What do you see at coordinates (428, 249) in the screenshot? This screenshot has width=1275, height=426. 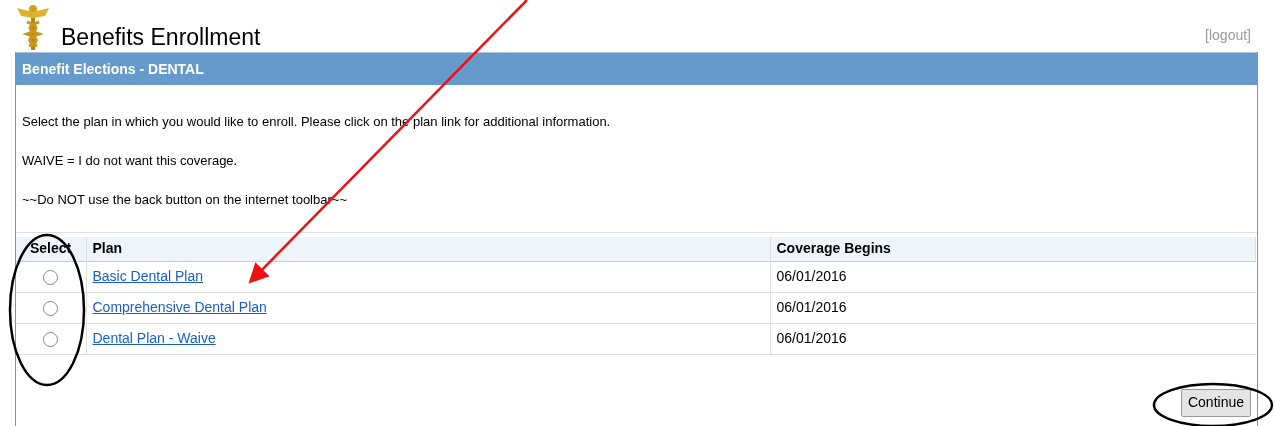 I see `column-header: Plan` at bounding box center [428, 249].